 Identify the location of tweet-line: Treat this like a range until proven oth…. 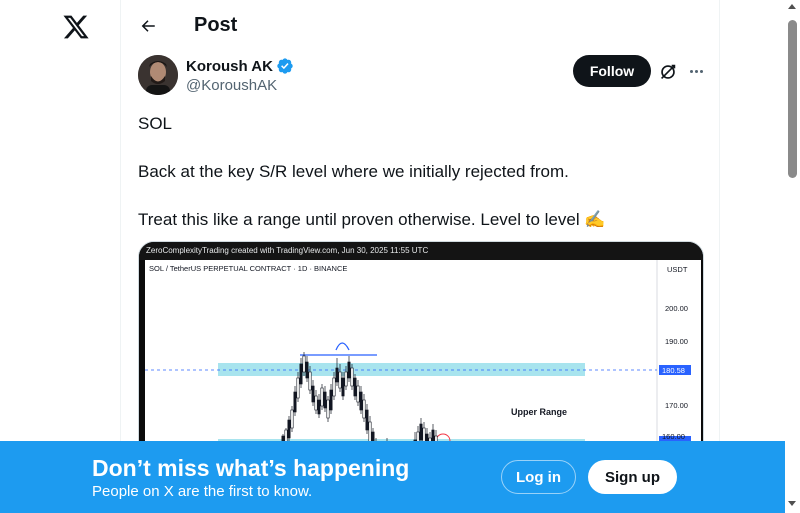
(420, 220).